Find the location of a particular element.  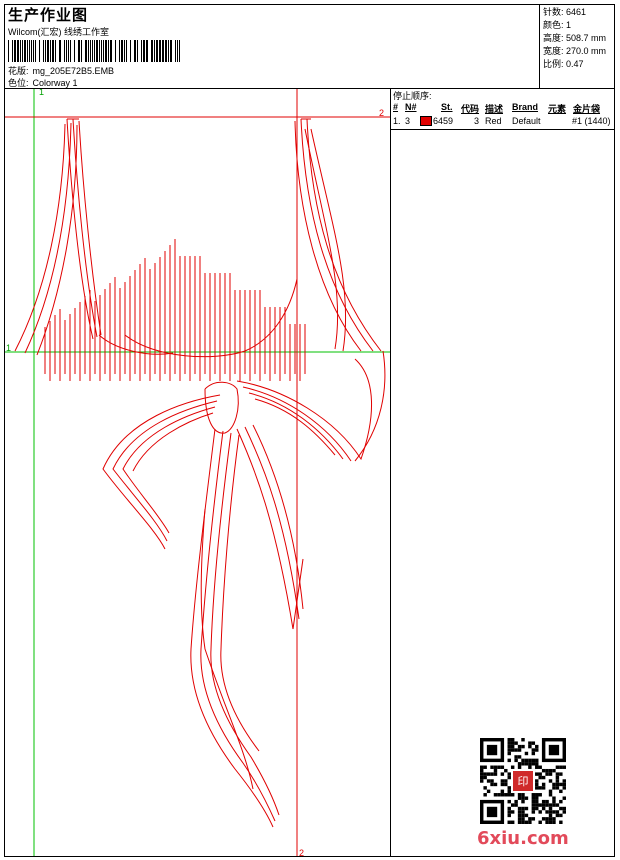

row-element: #1 (1440) is located at coordinates (591, 121).